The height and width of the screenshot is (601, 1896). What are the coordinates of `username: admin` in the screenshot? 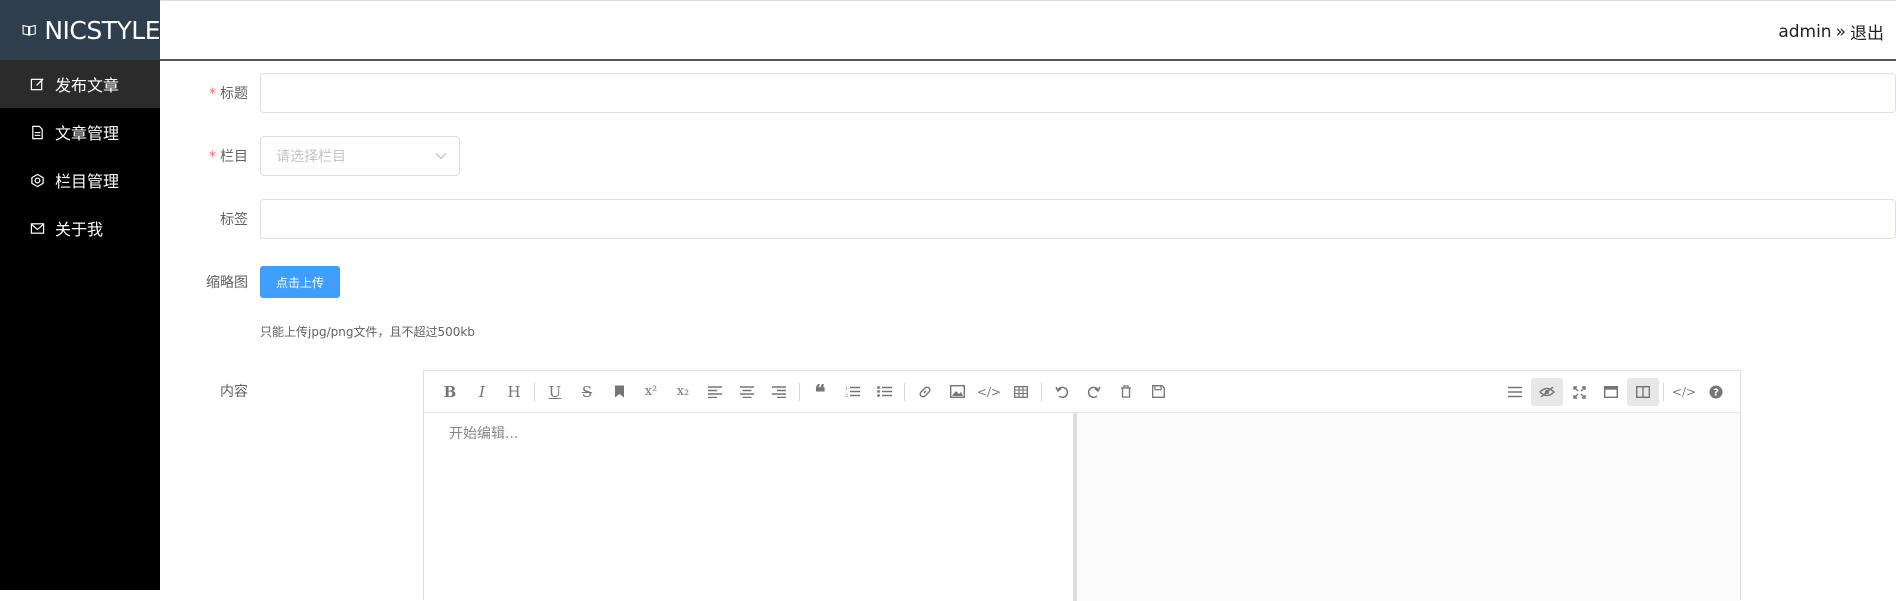 It's located at (1805, 31).